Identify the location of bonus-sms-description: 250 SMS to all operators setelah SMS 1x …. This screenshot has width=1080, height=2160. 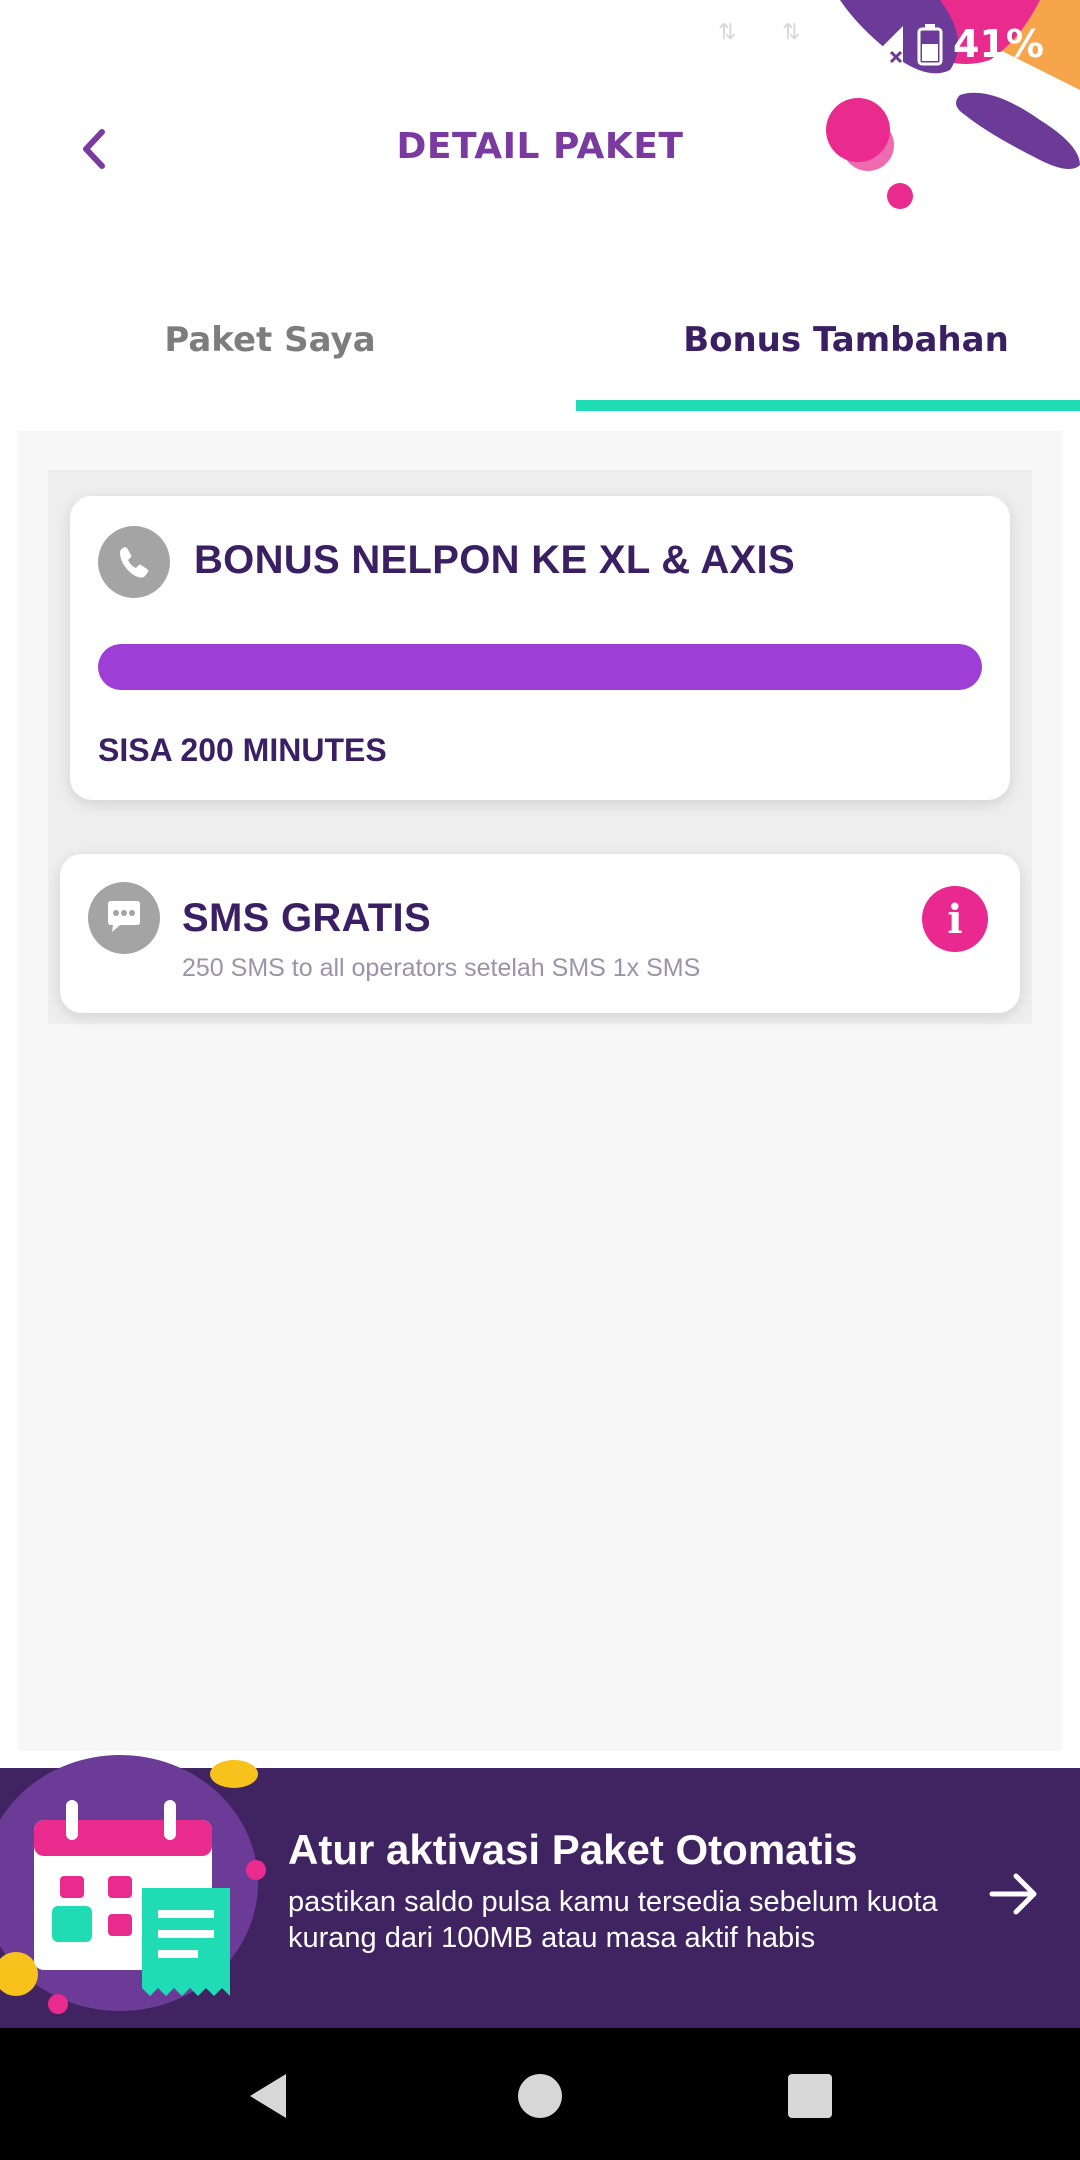
(441, 968).